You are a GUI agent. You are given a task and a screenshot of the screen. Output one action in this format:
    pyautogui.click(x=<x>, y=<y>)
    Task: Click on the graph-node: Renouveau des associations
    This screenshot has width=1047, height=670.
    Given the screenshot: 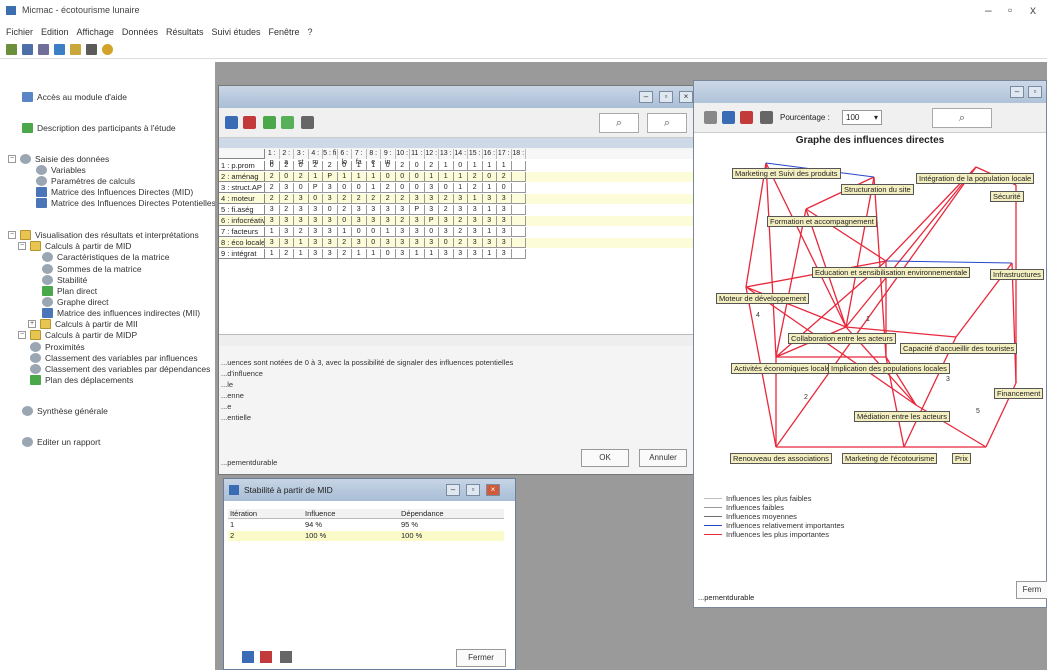 What is the action you would take?
    pyautogui.click(x=781, y=458)
    